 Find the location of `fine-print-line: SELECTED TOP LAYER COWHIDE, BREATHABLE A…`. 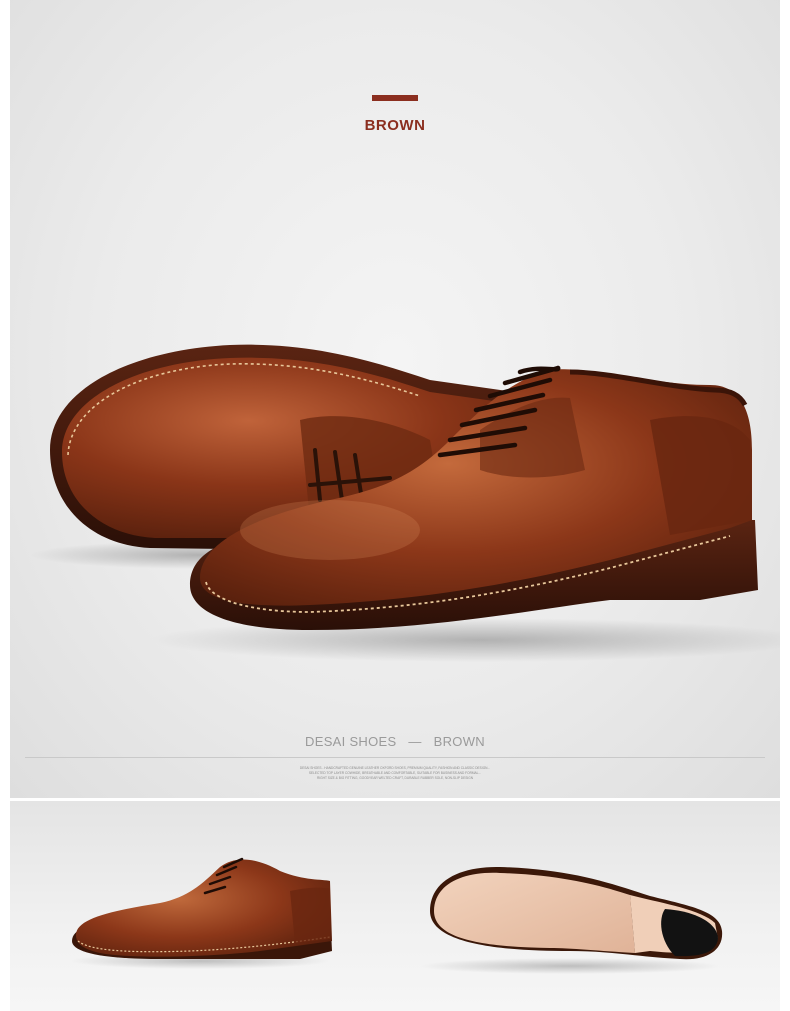

fine-print-line: SELECTED TOP LAYER COWHIDE, BREATHABLE A… is located at coordinates (395, 773).